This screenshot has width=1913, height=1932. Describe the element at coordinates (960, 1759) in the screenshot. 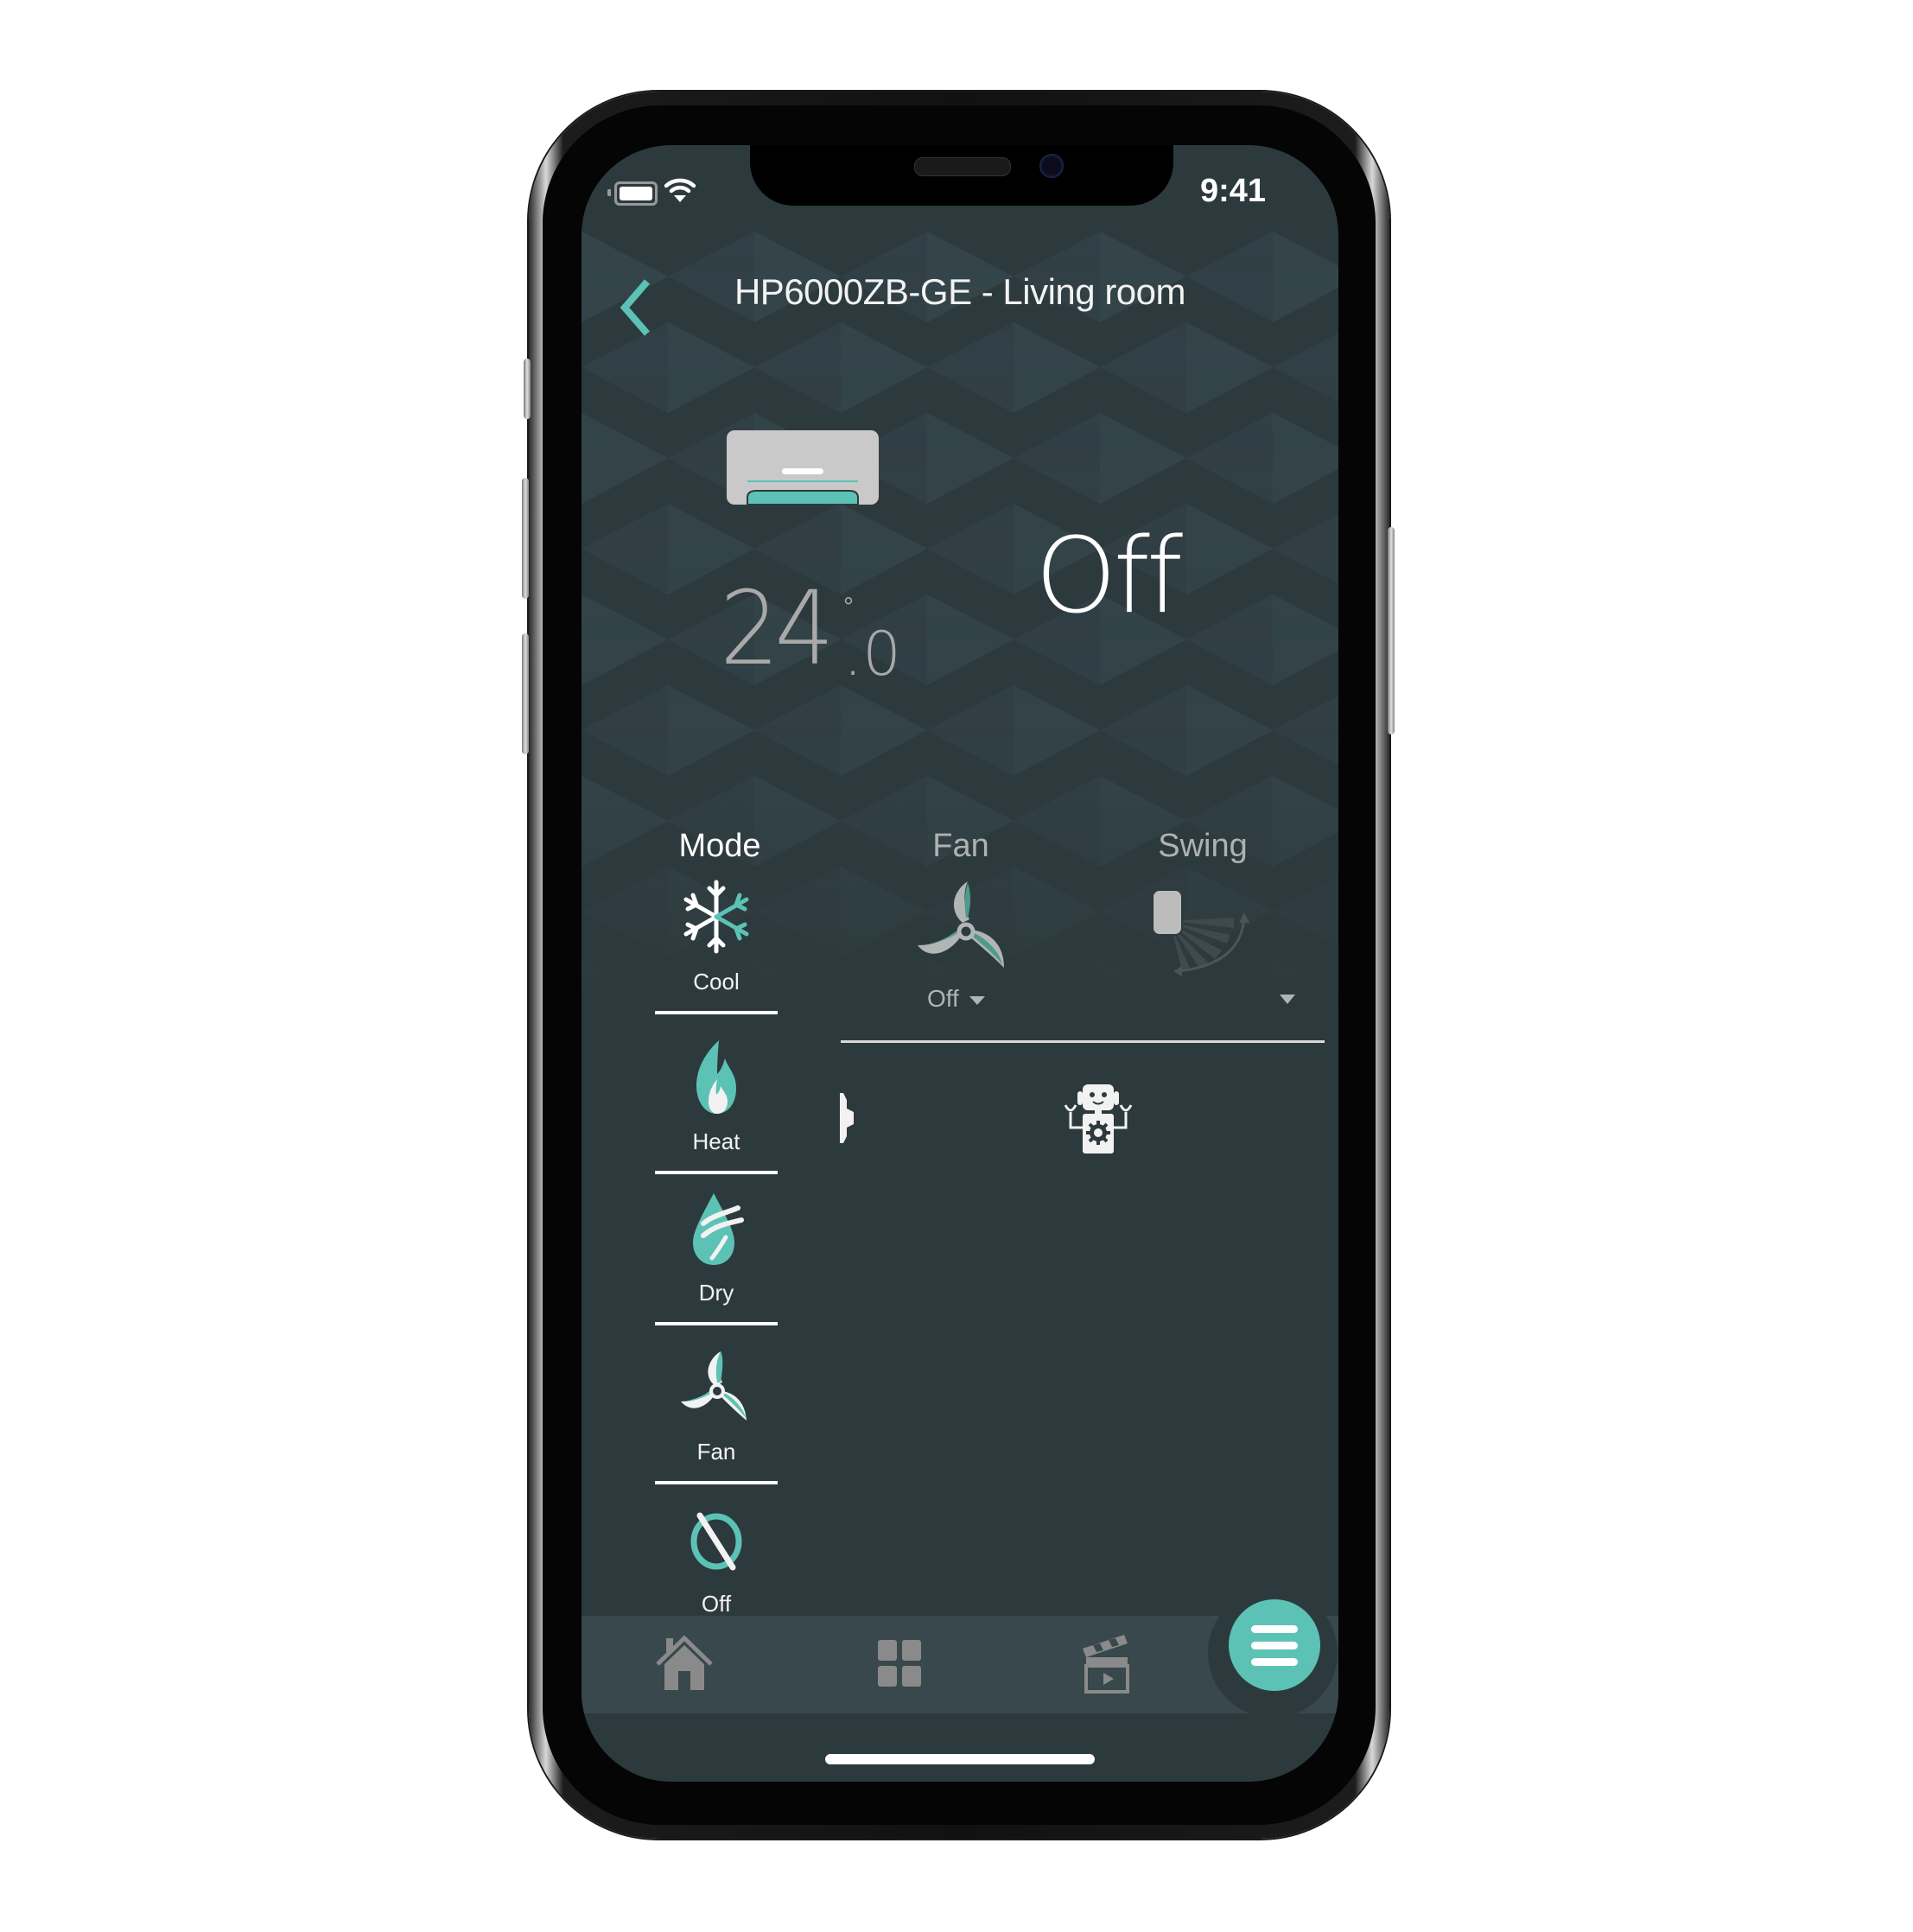

I see `home-indicator` at that location.